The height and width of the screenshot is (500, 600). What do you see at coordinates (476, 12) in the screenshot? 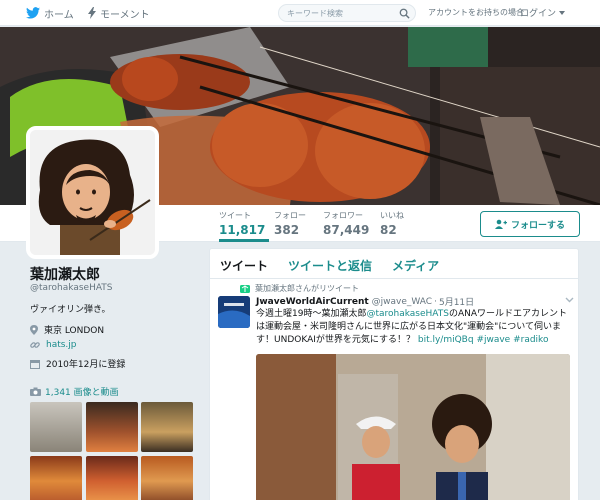
I see `account-prompt: アカウントをお持ちの場合` at bounding box center [476, 12].